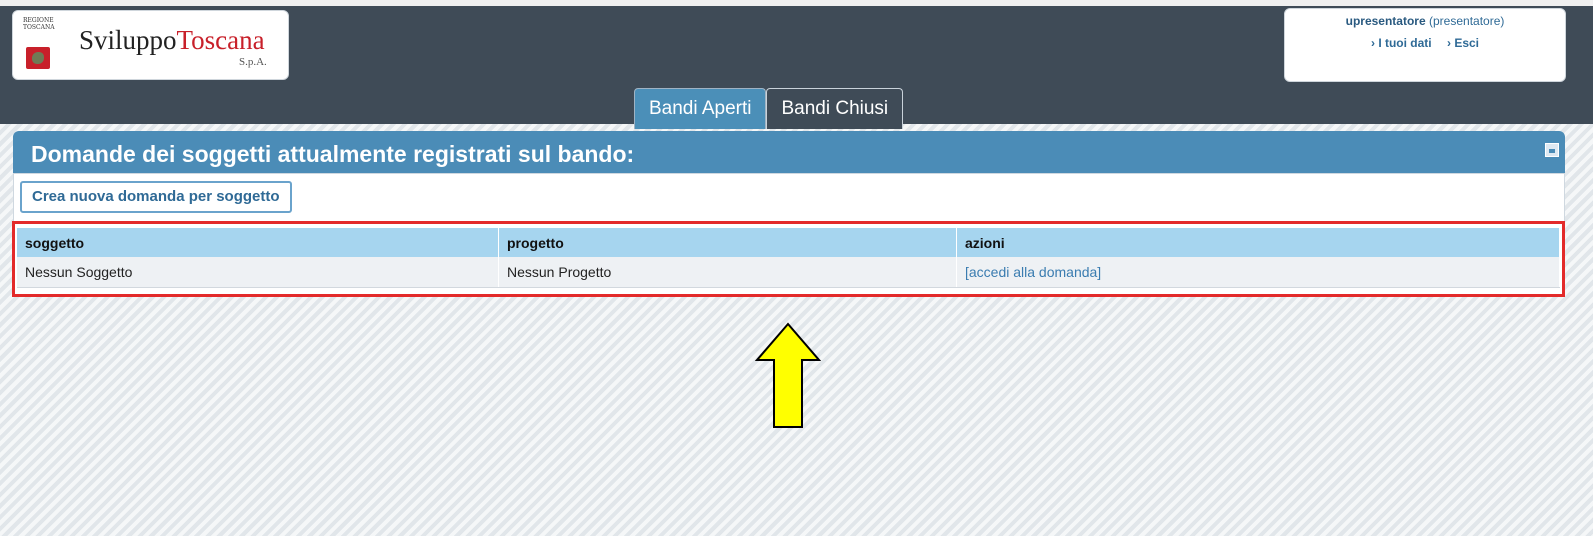  What do you see at coordinates (156, 197) in the screenshot?
I see `new-application-button: Crea nuova domanda per soggetto` at bounding box center [156, 197].